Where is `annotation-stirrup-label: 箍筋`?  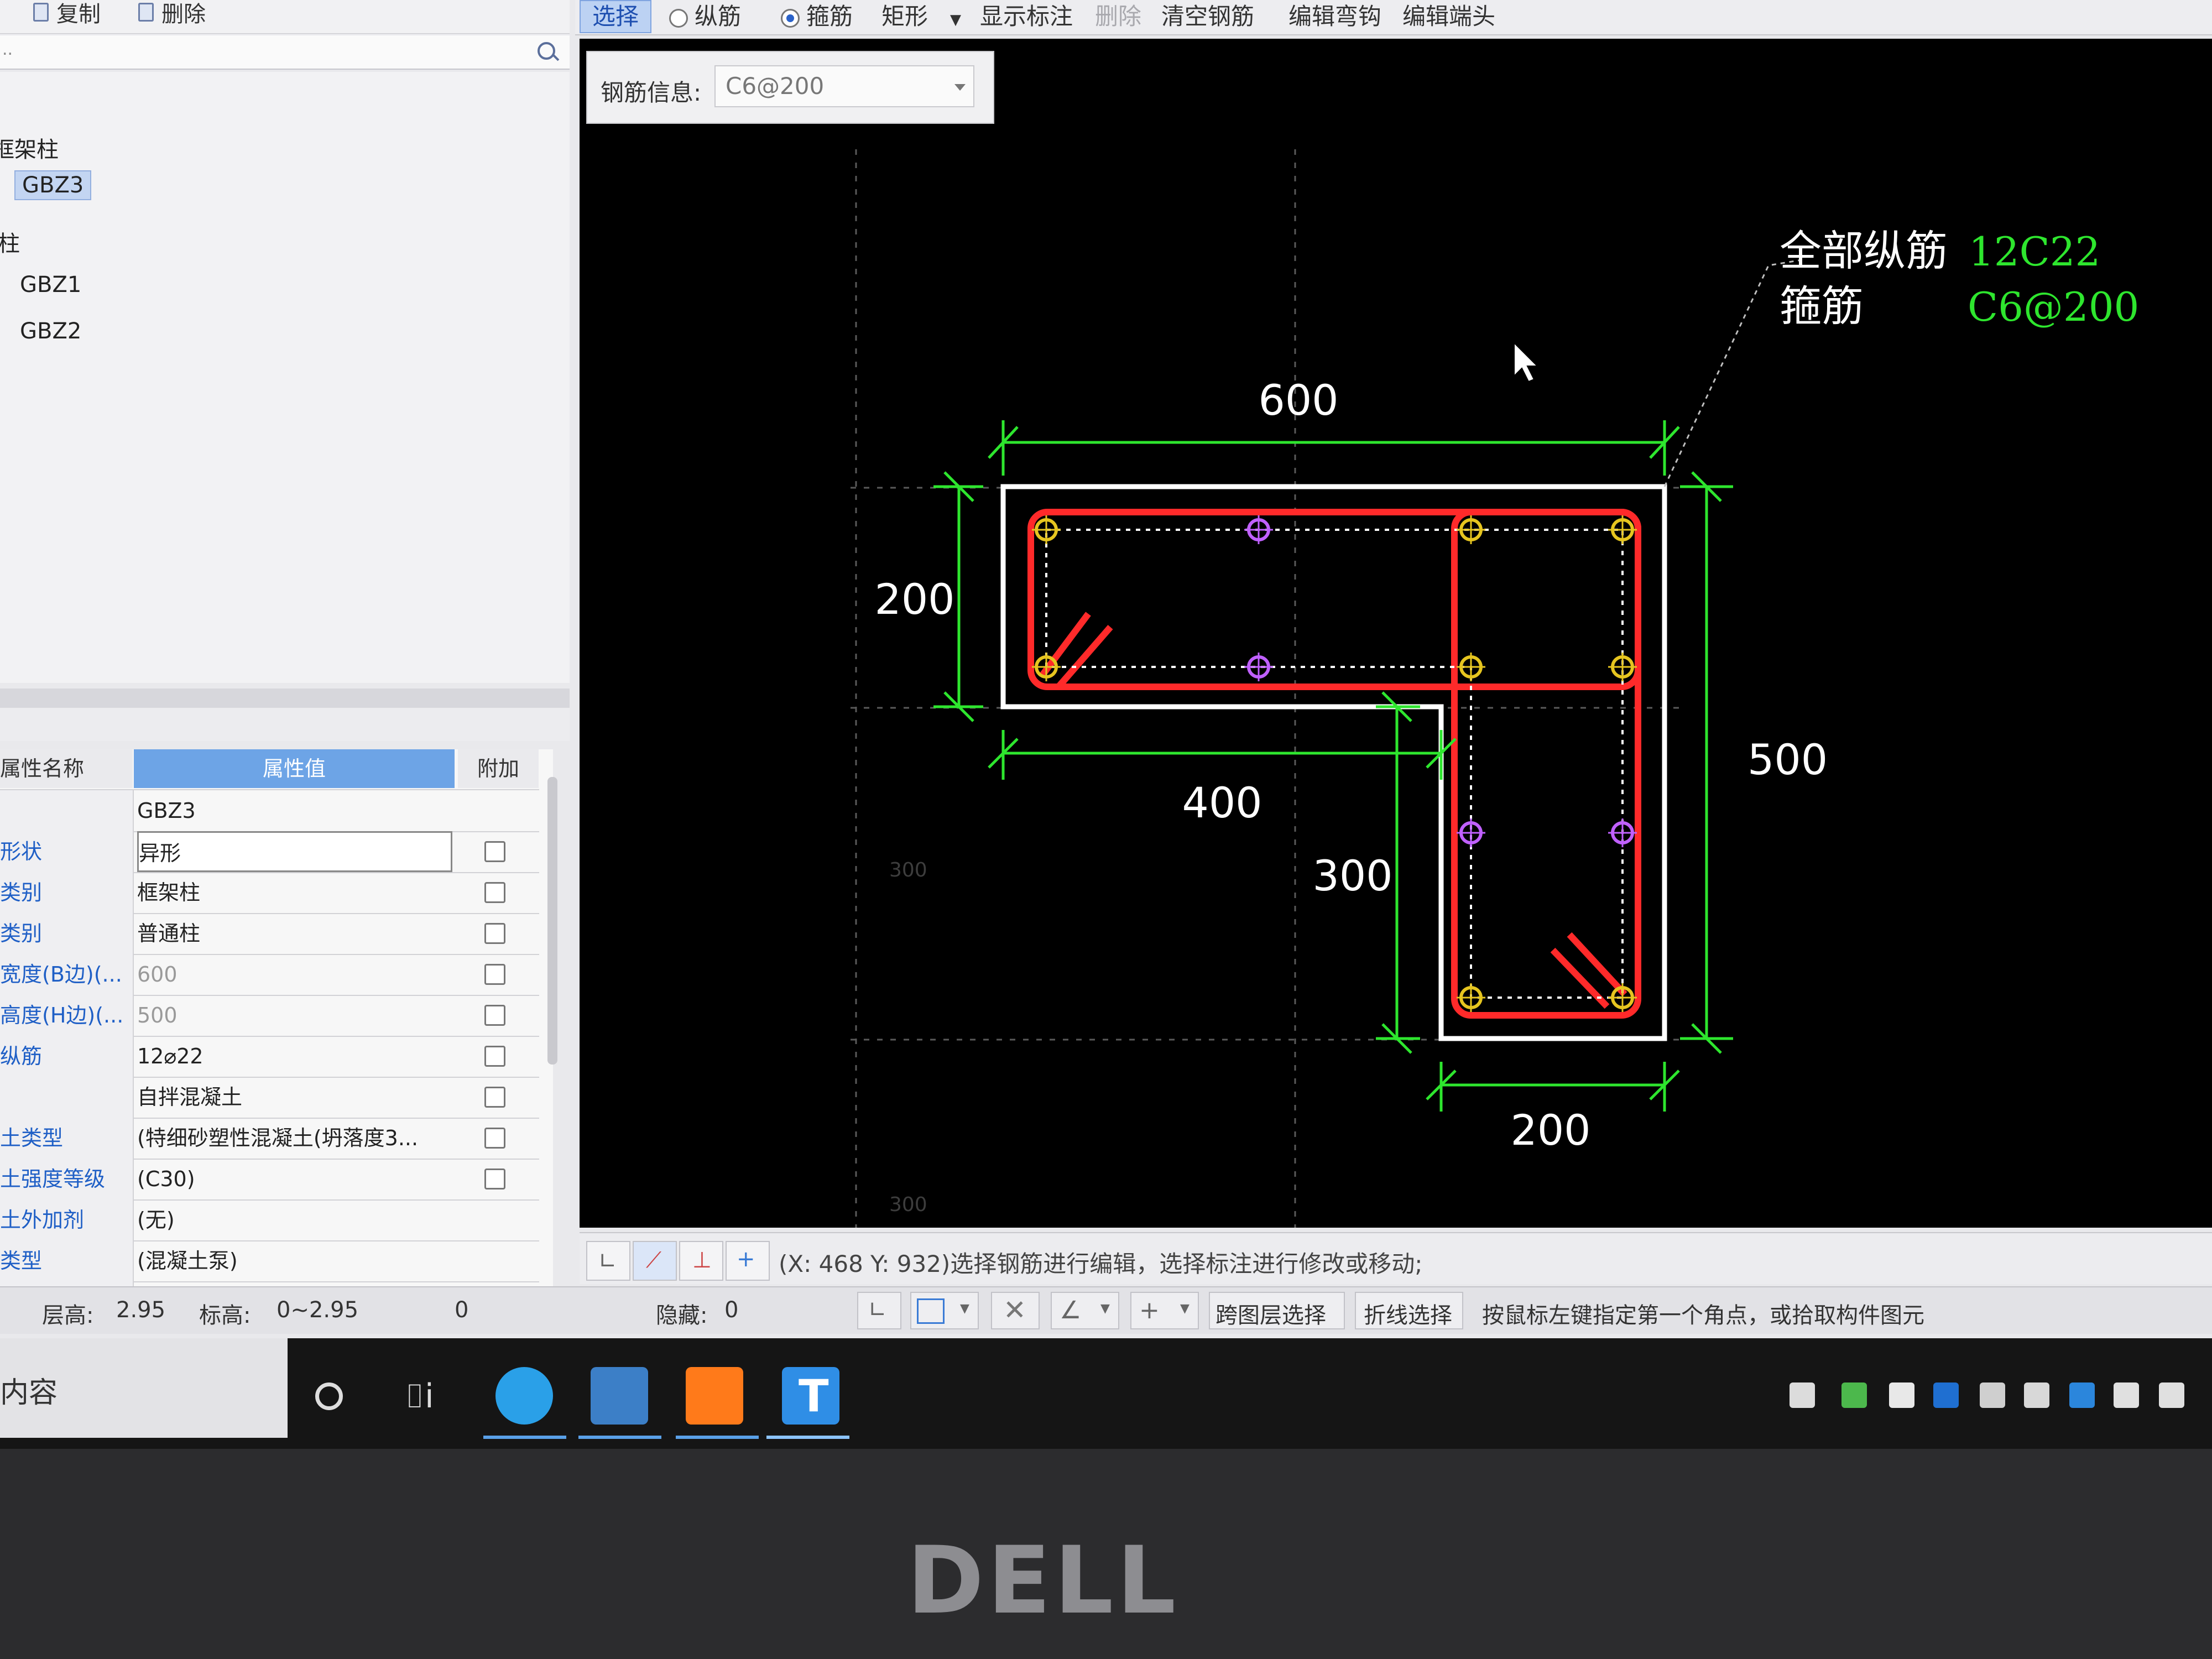
annotation-stirrup-label: 箍筋 is located at coordinates (1822, 306).